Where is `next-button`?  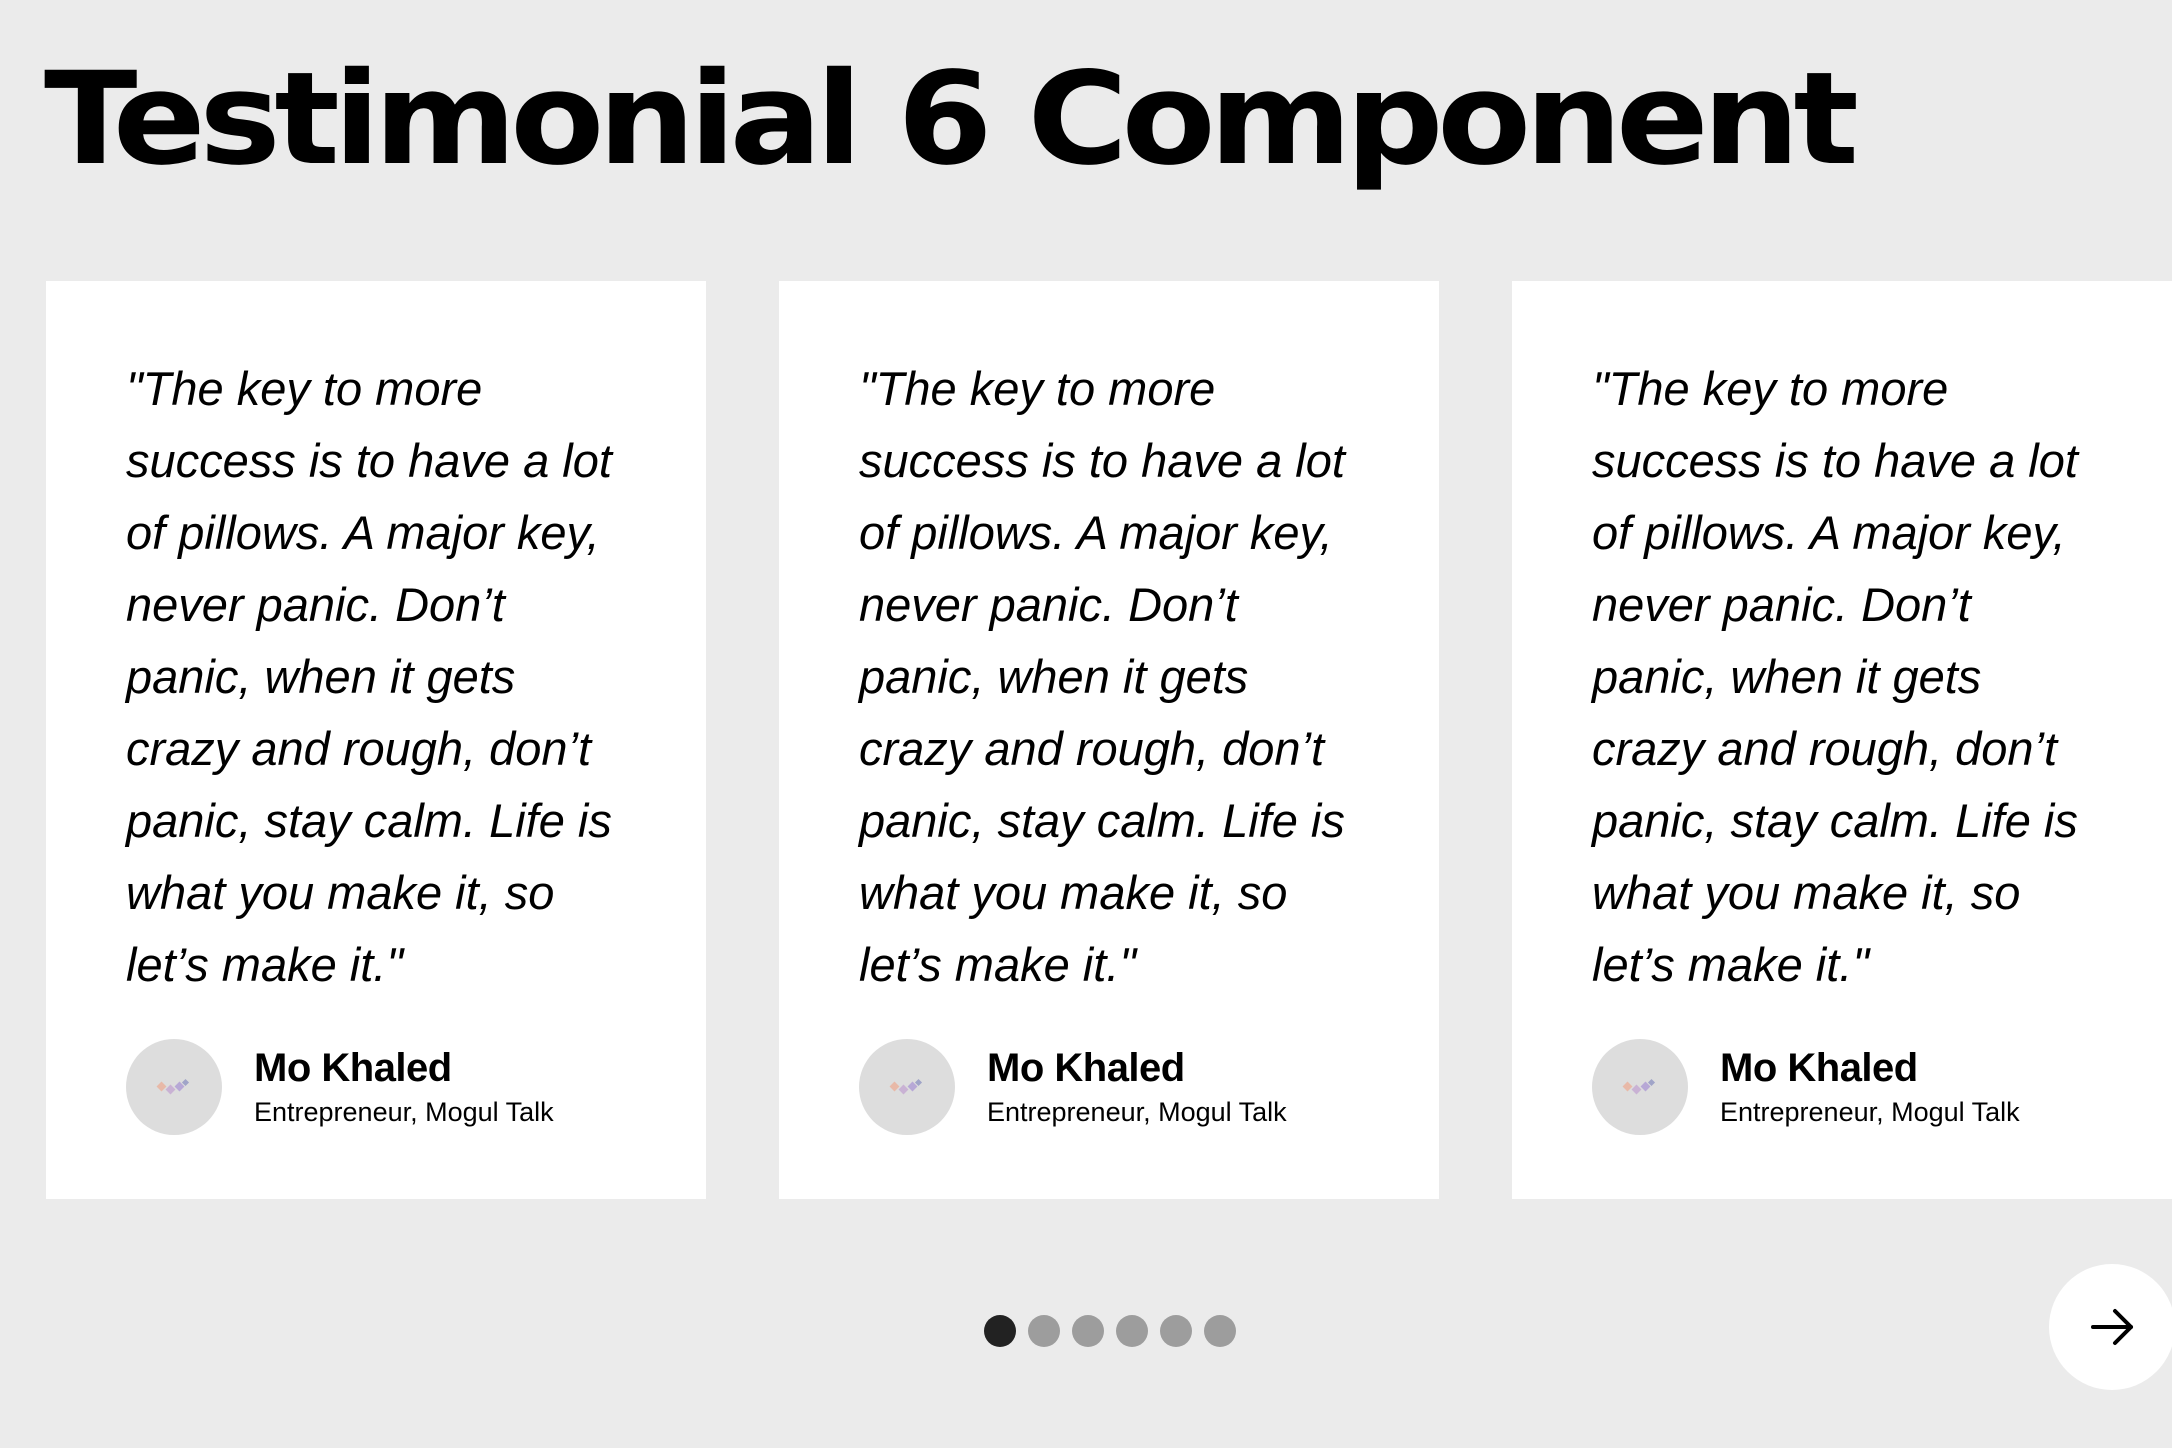 next-button is located at coordinates (2110, 1327).